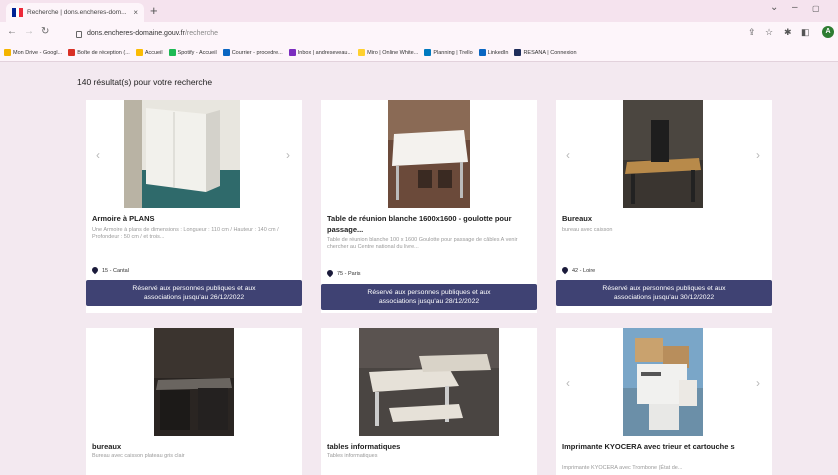 This screenshot has width=838, height=475. I want to click on forward-arrow-icon: →, so click(29, 31).